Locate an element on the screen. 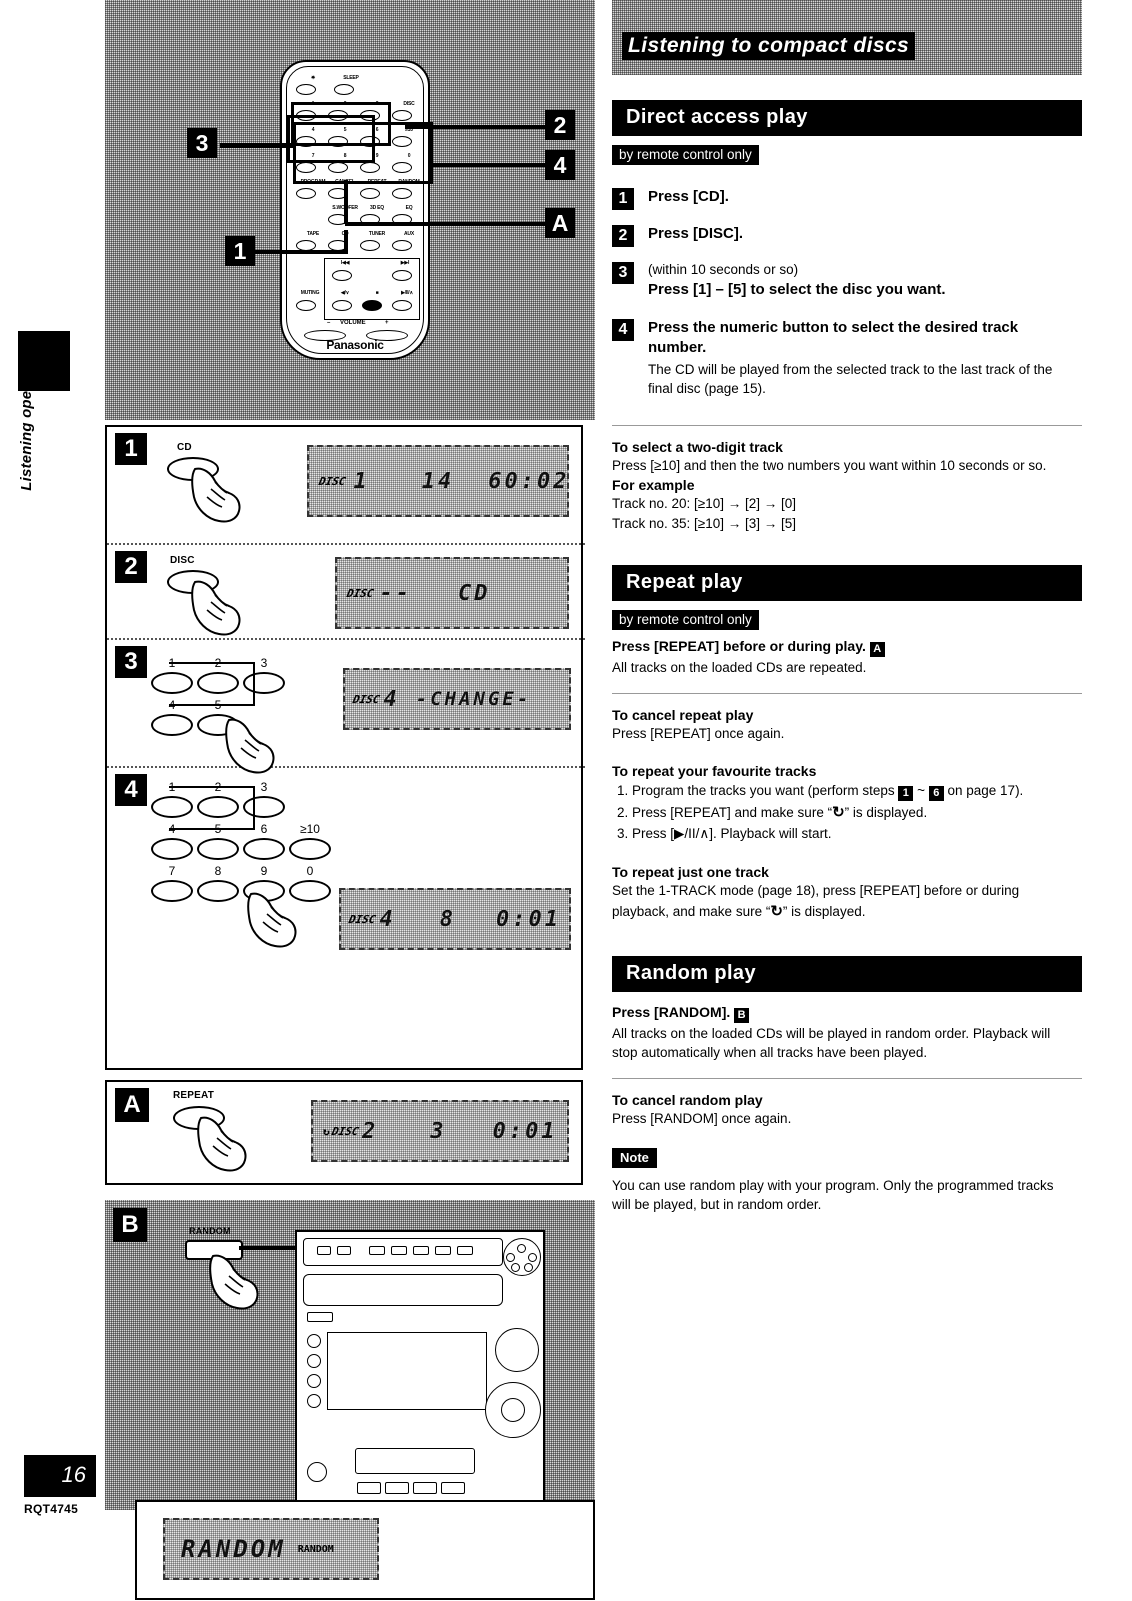  fav-step-2-text-a: Press [REPEAT] and make sure “ is located at coordinates (732, 812).